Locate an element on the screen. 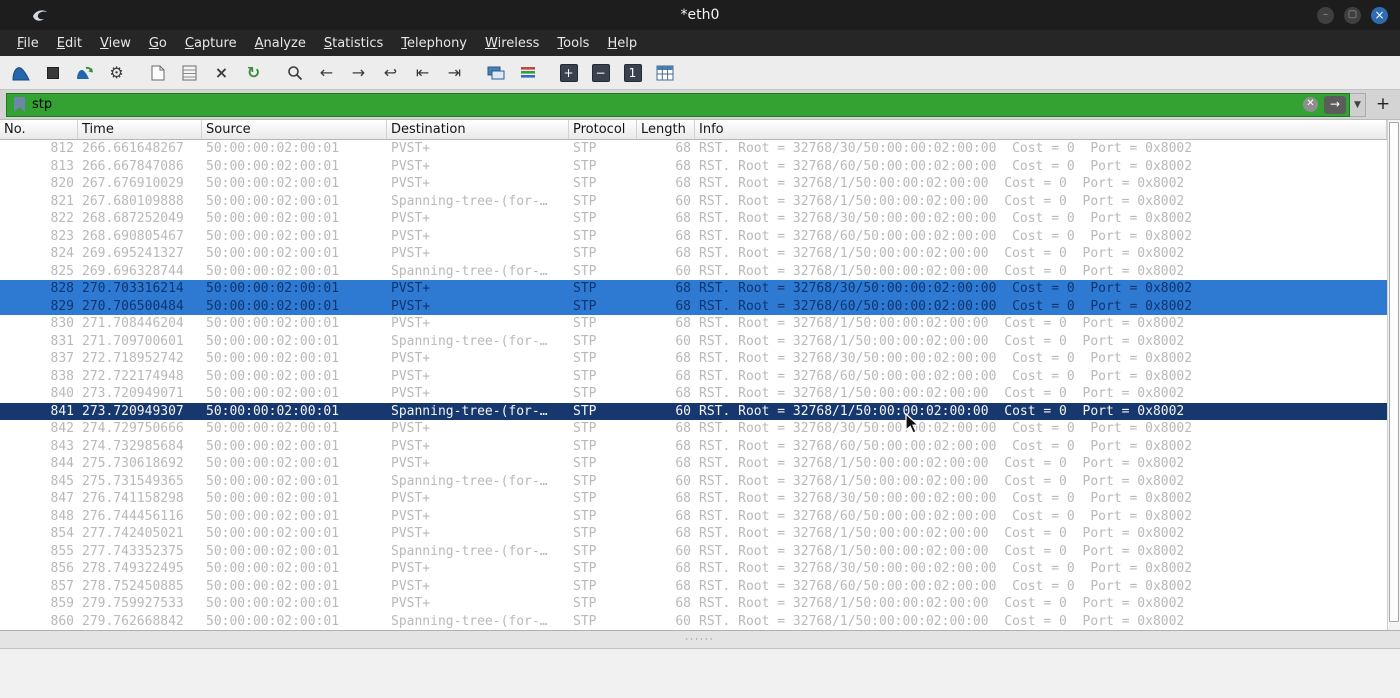 The width and height of the screenshot is (1400, 698). zoom-reset-button: 1 is located at coordinates (632, 72).